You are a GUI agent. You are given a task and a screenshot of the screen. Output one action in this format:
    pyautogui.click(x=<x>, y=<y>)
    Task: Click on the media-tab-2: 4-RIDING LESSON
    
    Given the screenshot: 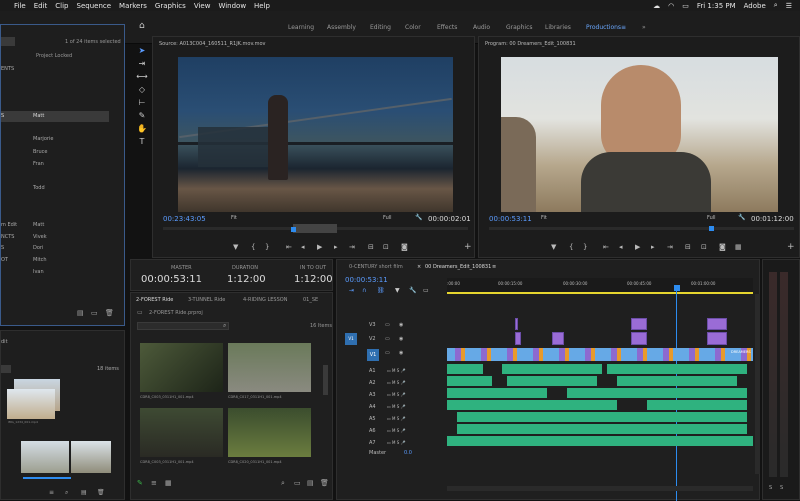 What is the action you would take?
    pyautogui.click(x=265, y=300)
    